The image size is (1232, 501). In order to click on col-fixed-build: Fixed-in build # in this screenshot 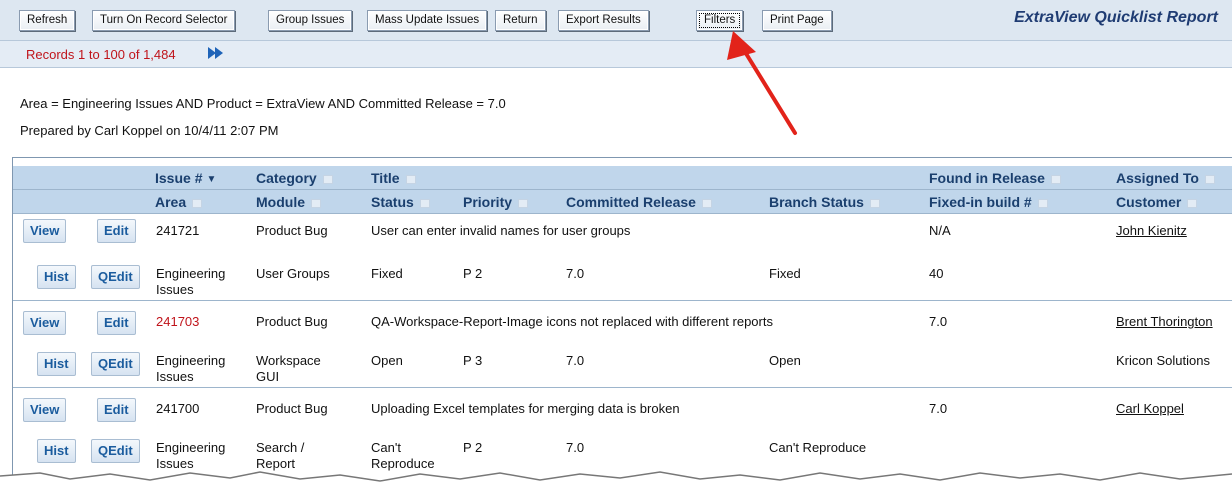, I will do `click(988, 202)`.